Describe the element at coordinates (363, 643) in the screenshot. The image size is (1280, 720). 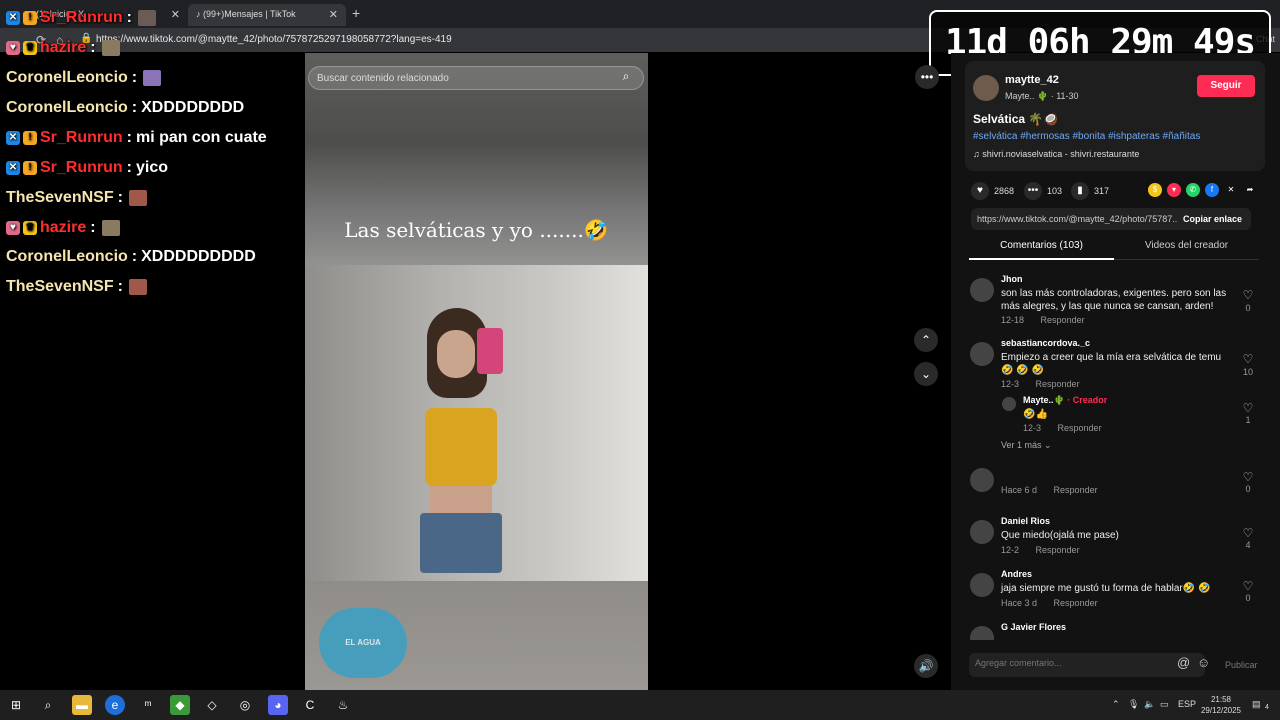
I see `water-logo-sticker: EL AGUA` at that location.